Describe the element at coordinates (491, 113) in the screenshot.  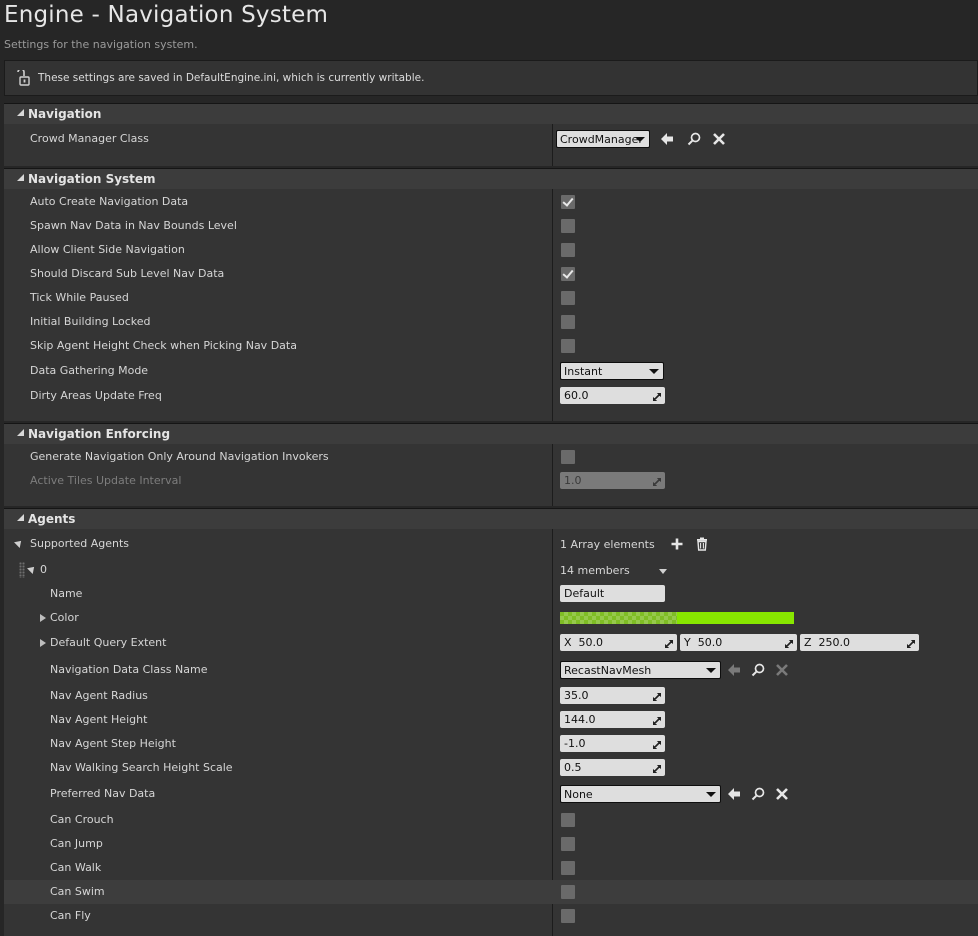
I see `section-navigation: Navigation` at that location.